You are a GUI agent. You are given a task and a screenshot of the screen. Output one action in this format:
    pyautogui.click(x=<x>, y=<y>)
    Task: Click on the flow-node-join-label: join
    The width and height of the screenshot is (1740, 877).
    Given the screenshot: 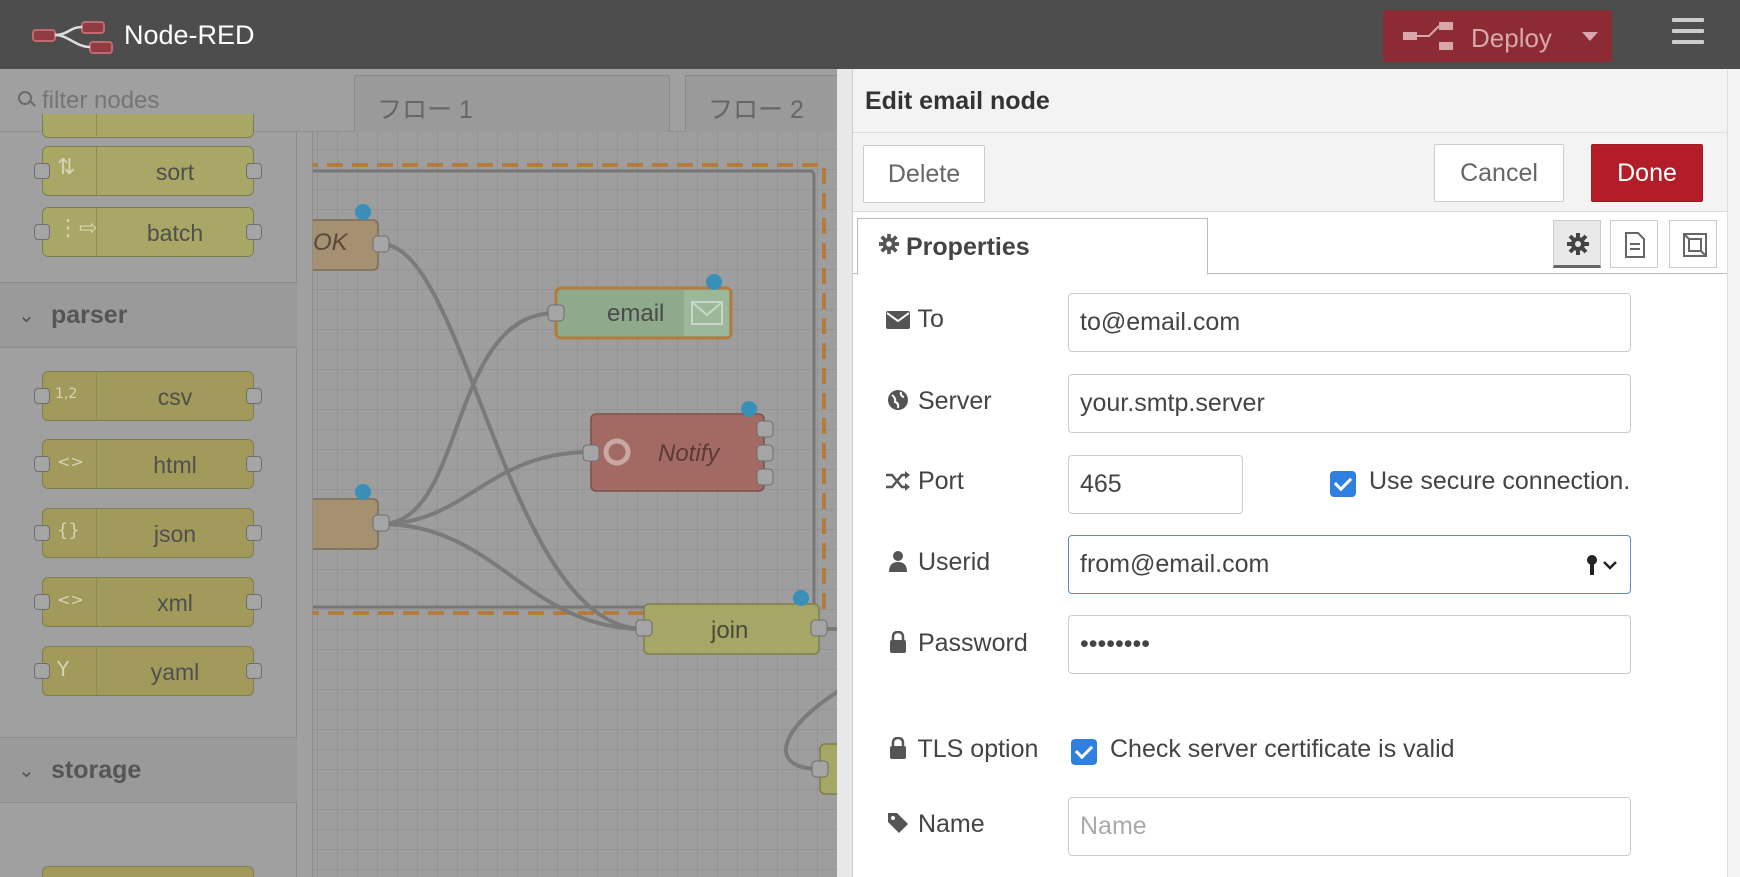 What is the action you would take?
    pyautogui.click(x=729, y=631)
    